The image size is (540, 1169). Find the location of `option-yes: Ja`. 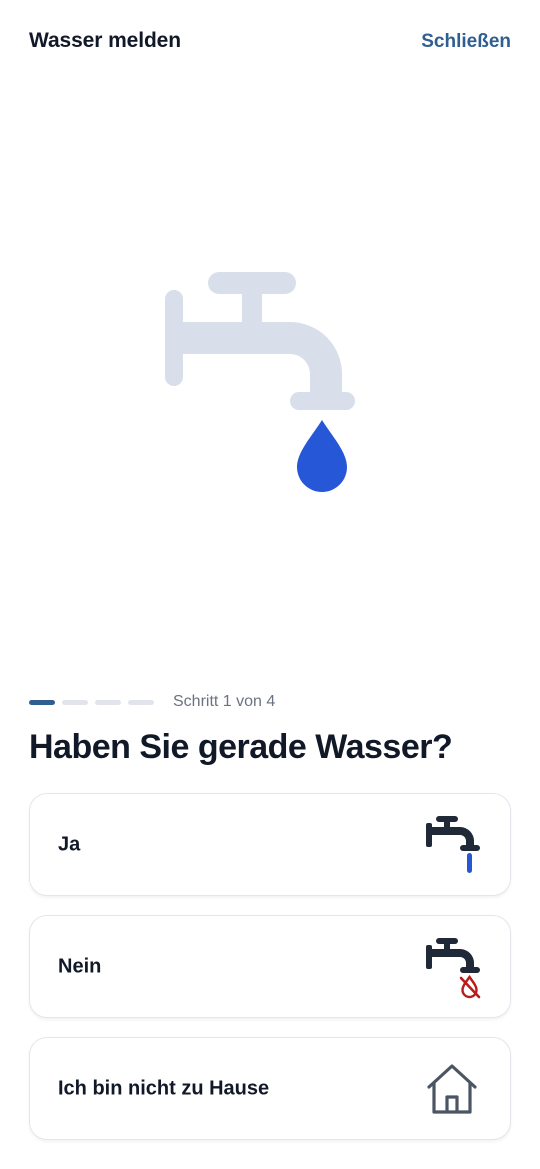

option-yes: Ja is located at coordinates (270, 844).